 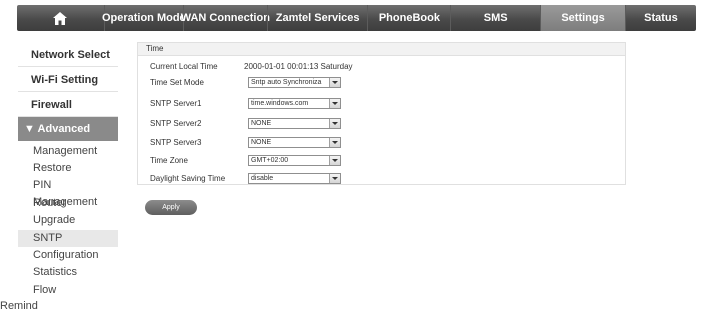 What do you see at coordinates (176, 103) in the screenshot?
I see `sntp-server1-label: SNTP Server1` at bounding box center [176, 103].